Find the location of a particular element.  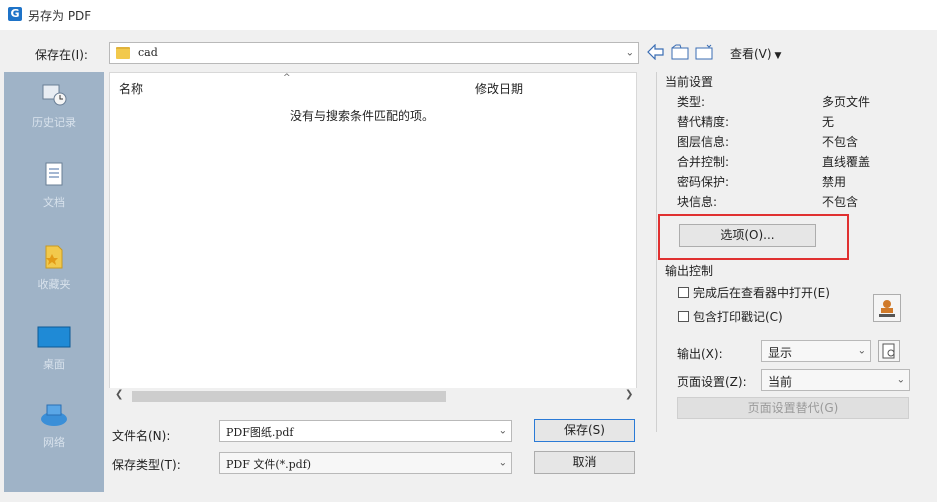

include-stamp-label: 包含打印戳记(C) is located at coordinates (738, 316).